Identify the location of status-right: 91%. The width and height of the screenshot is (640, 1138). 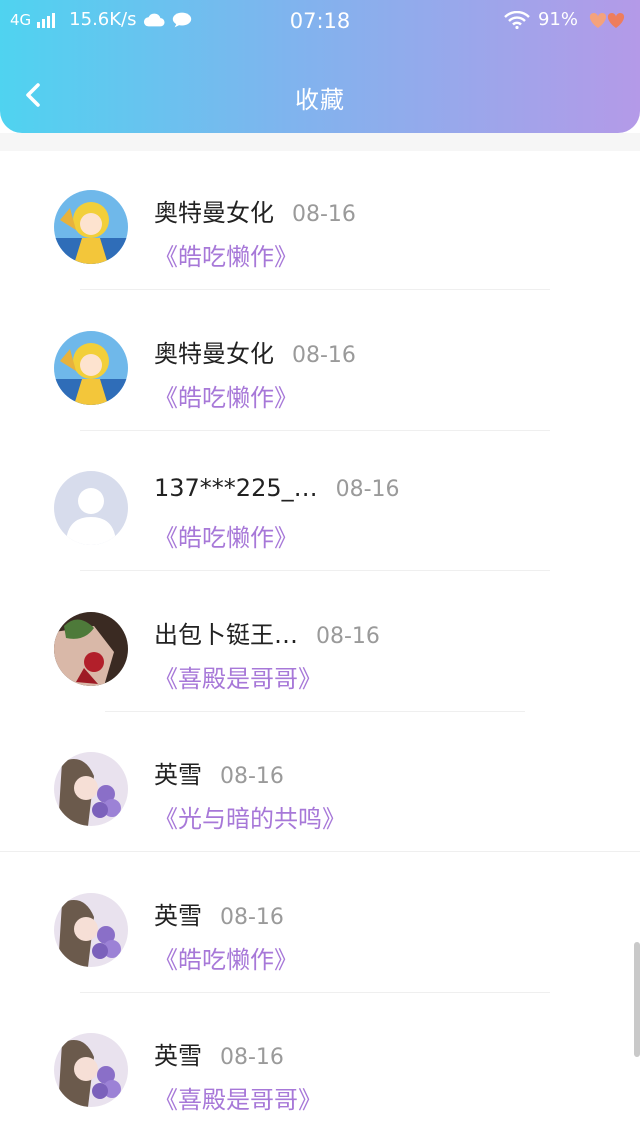
(567, 19).